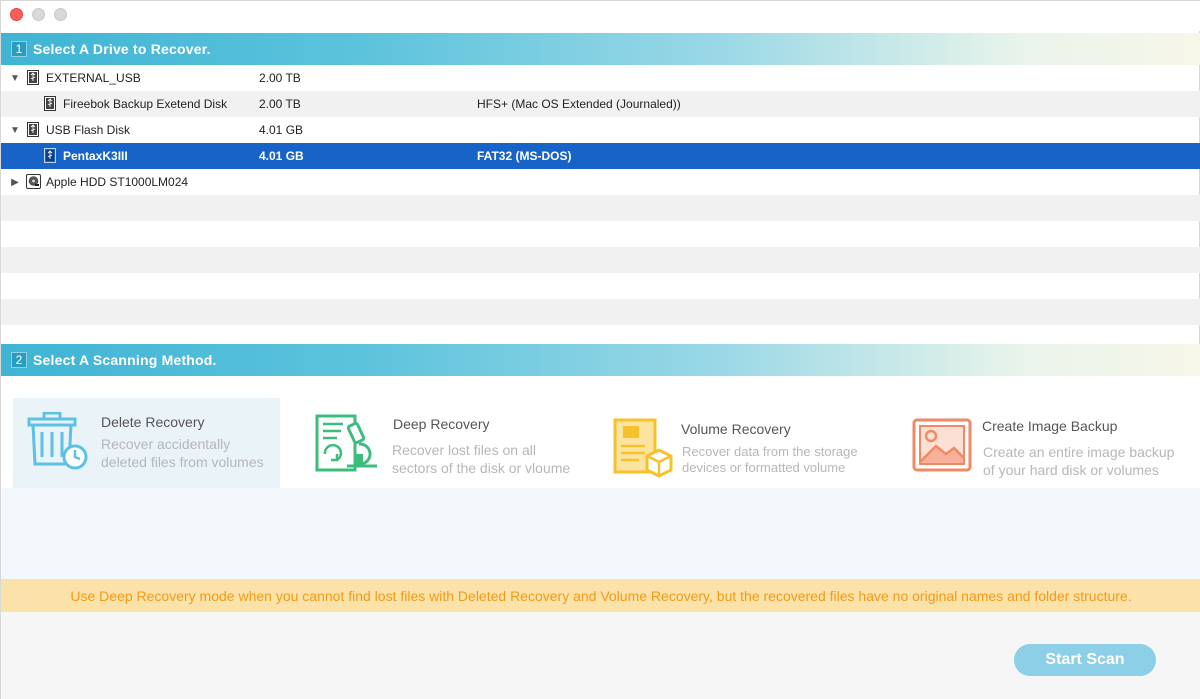 The image size is (1200, 699). Describe the element at coordinates (57, 441) in the screenshot. I see `trash-clock-icon` at that location.